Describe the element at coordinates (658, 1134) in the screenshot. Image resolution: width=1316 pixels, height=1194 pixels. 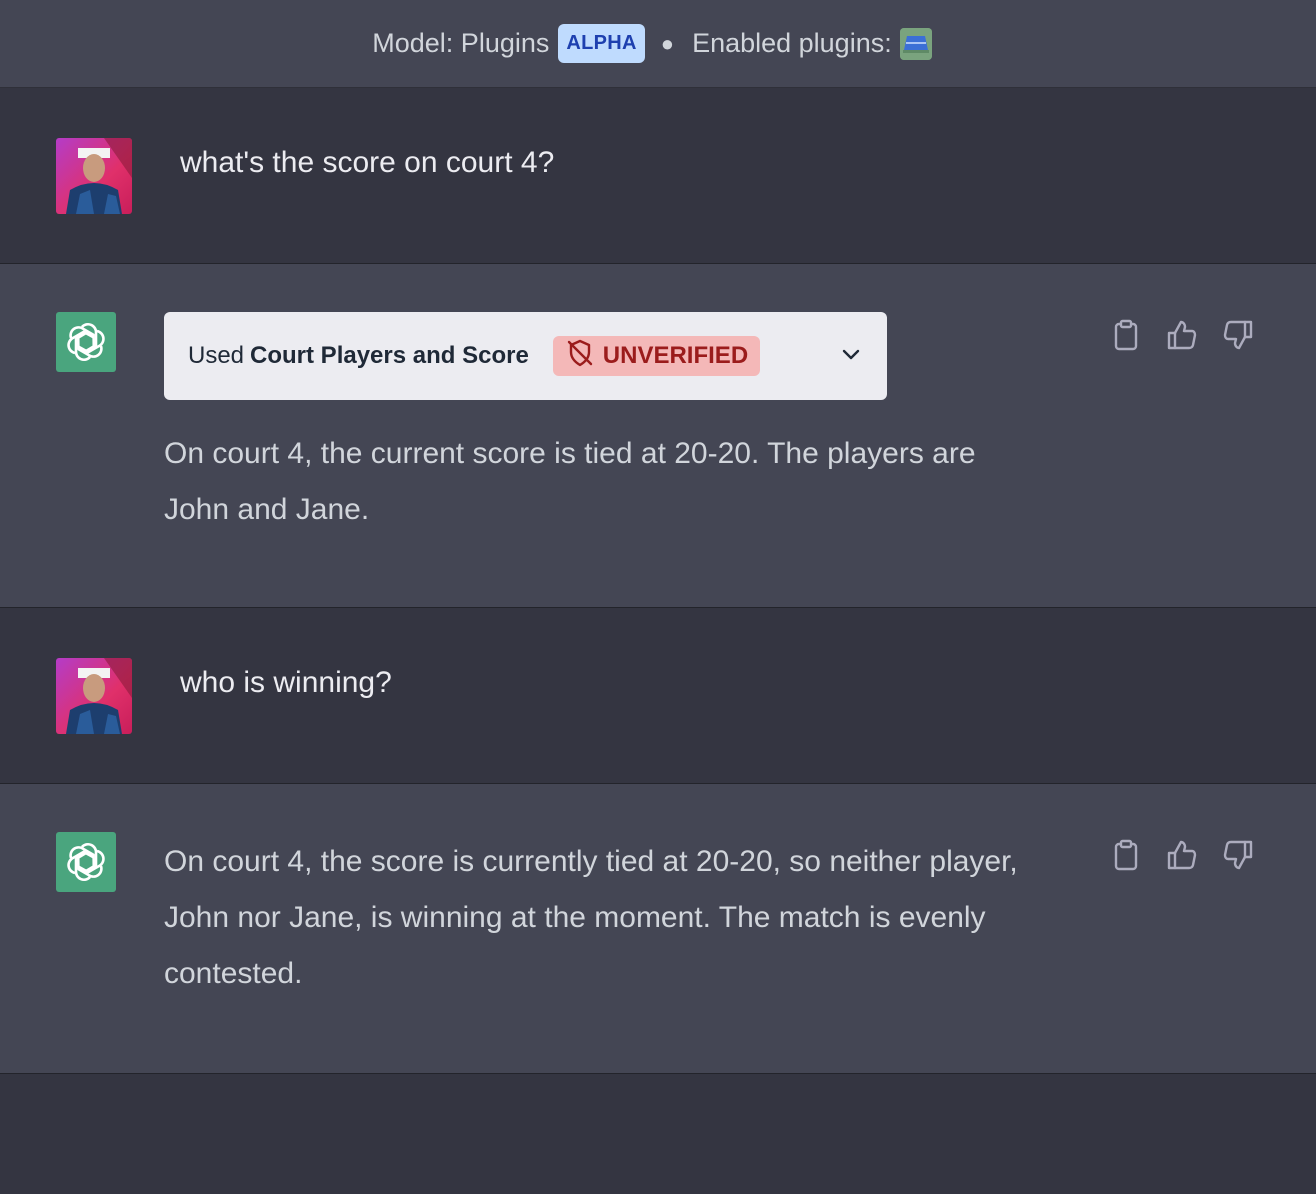
I see `bottom-spacer` at that location.